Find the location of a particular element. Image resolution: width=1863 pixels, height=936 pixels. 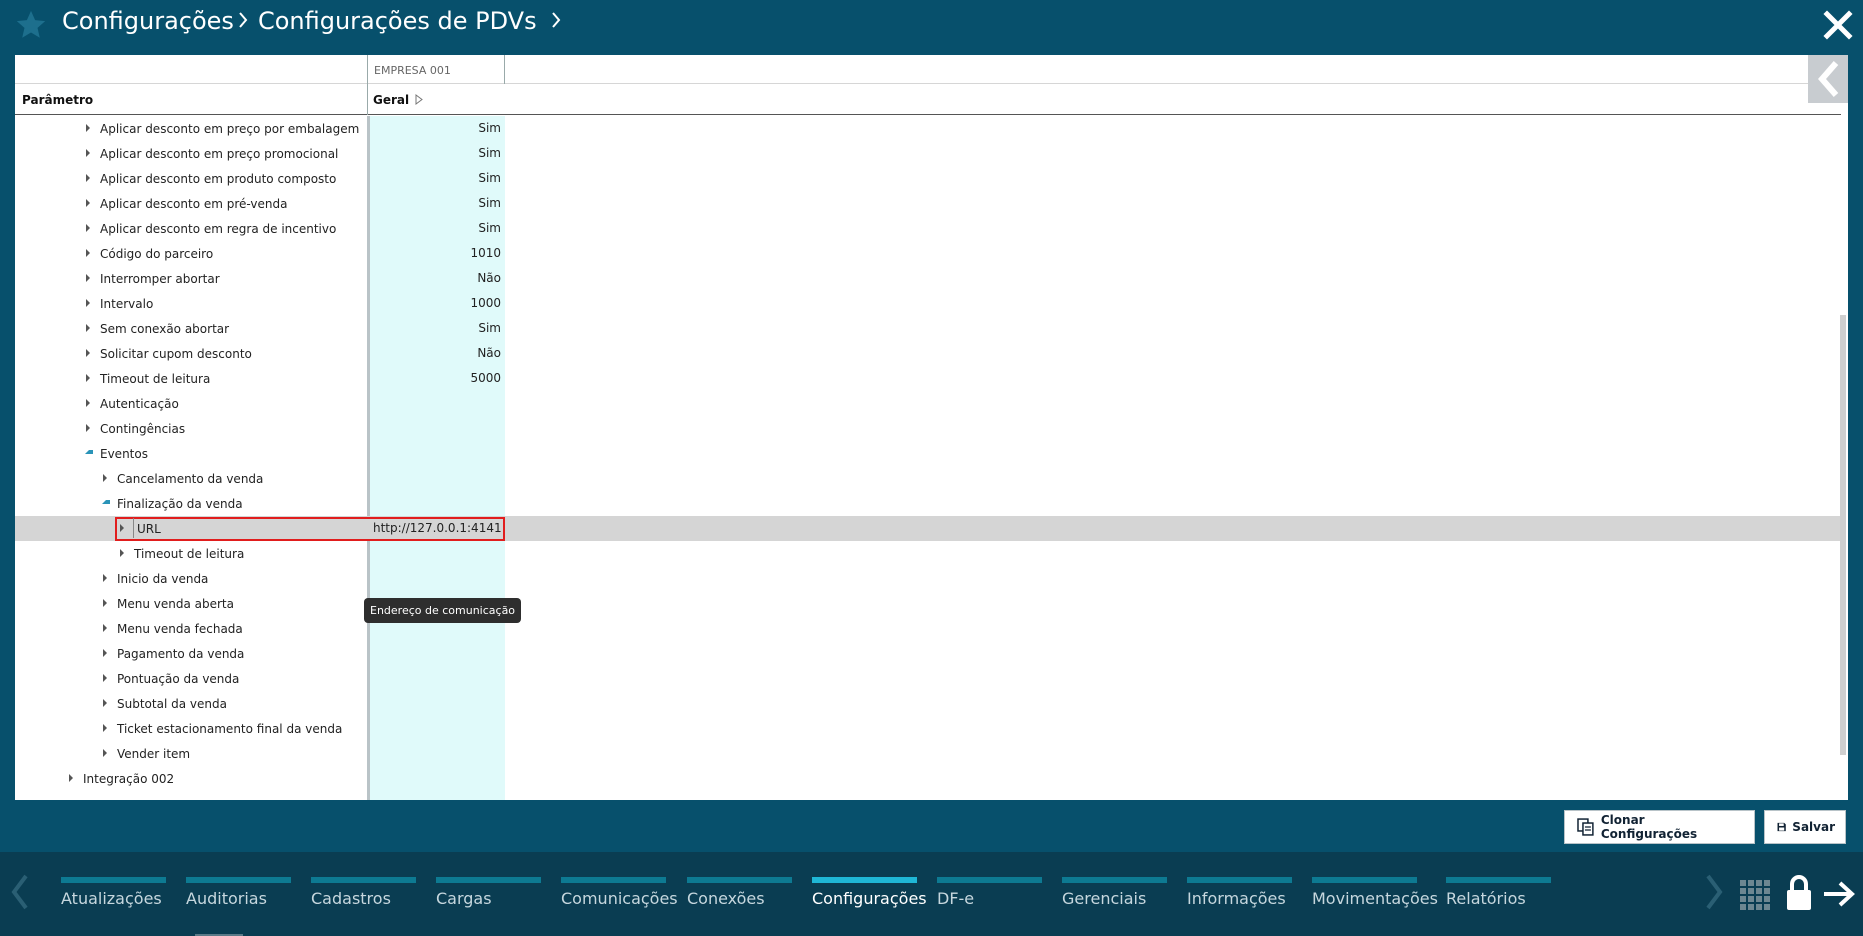

collapse-panel-button is located at coordinates (1828, 79).